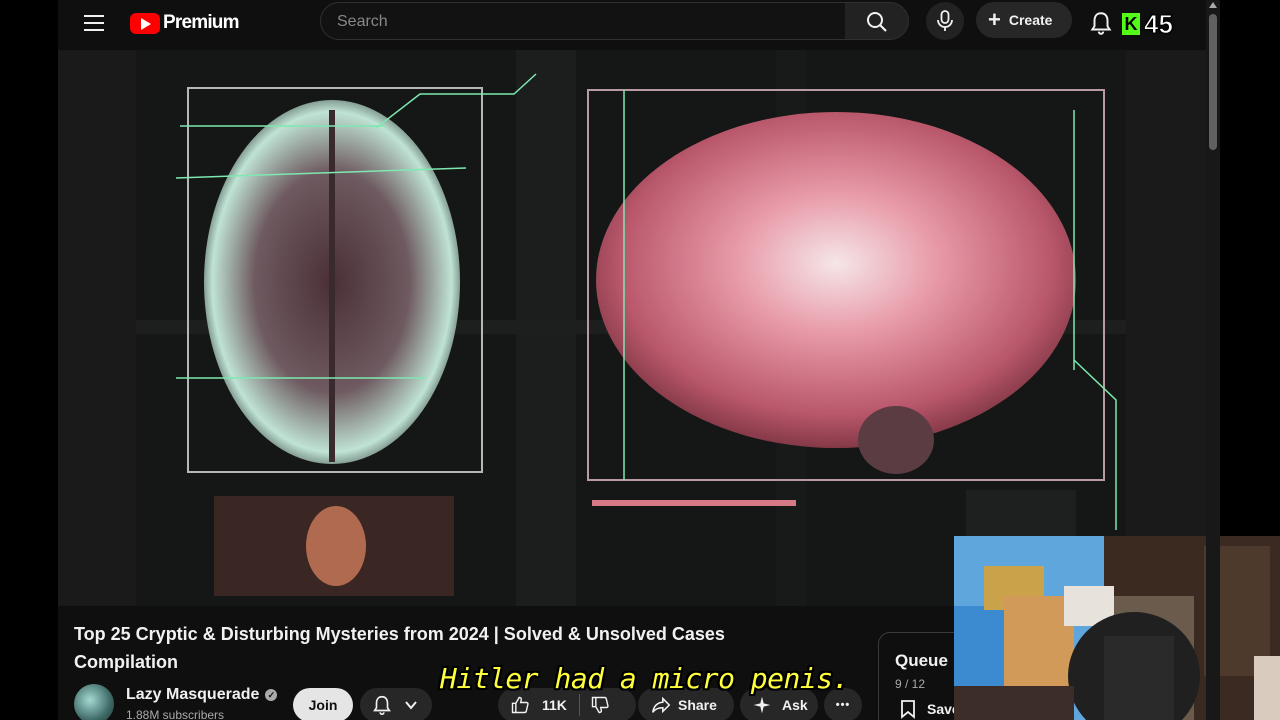  Describe the element at coordinates (579, 705) in the screenshot. I see `like-divider` at that location.